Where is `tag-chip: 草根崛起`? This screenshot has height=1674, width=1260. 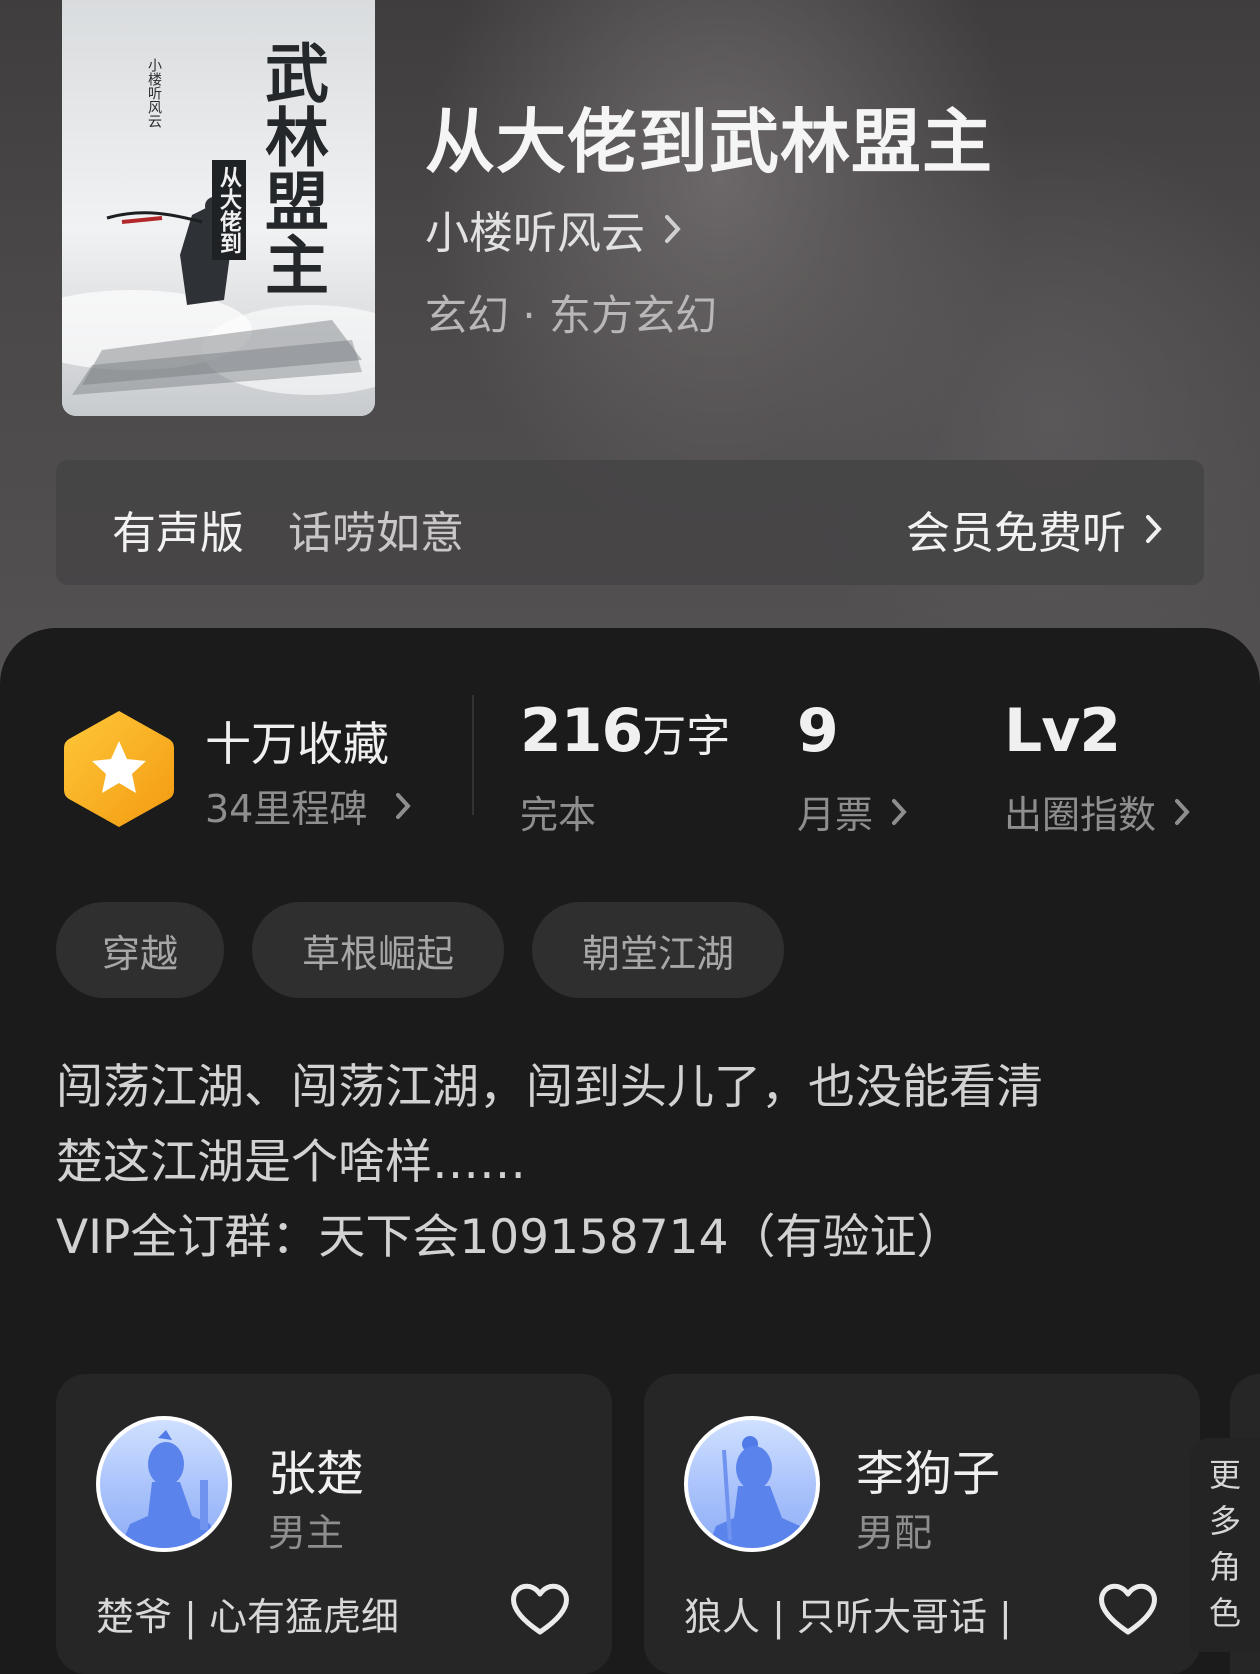 tag-chip: 草根崛起 is located at coordinates (378, 950).